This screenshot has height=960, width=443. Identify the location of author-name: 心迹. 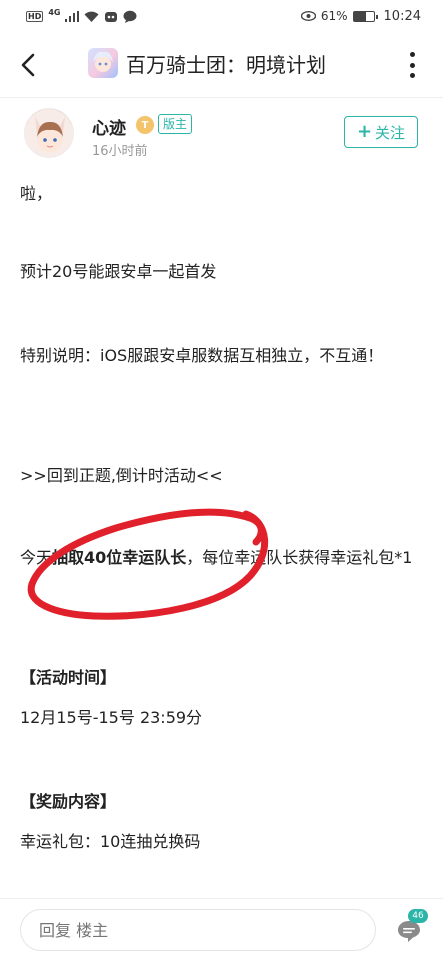
(109, 126).